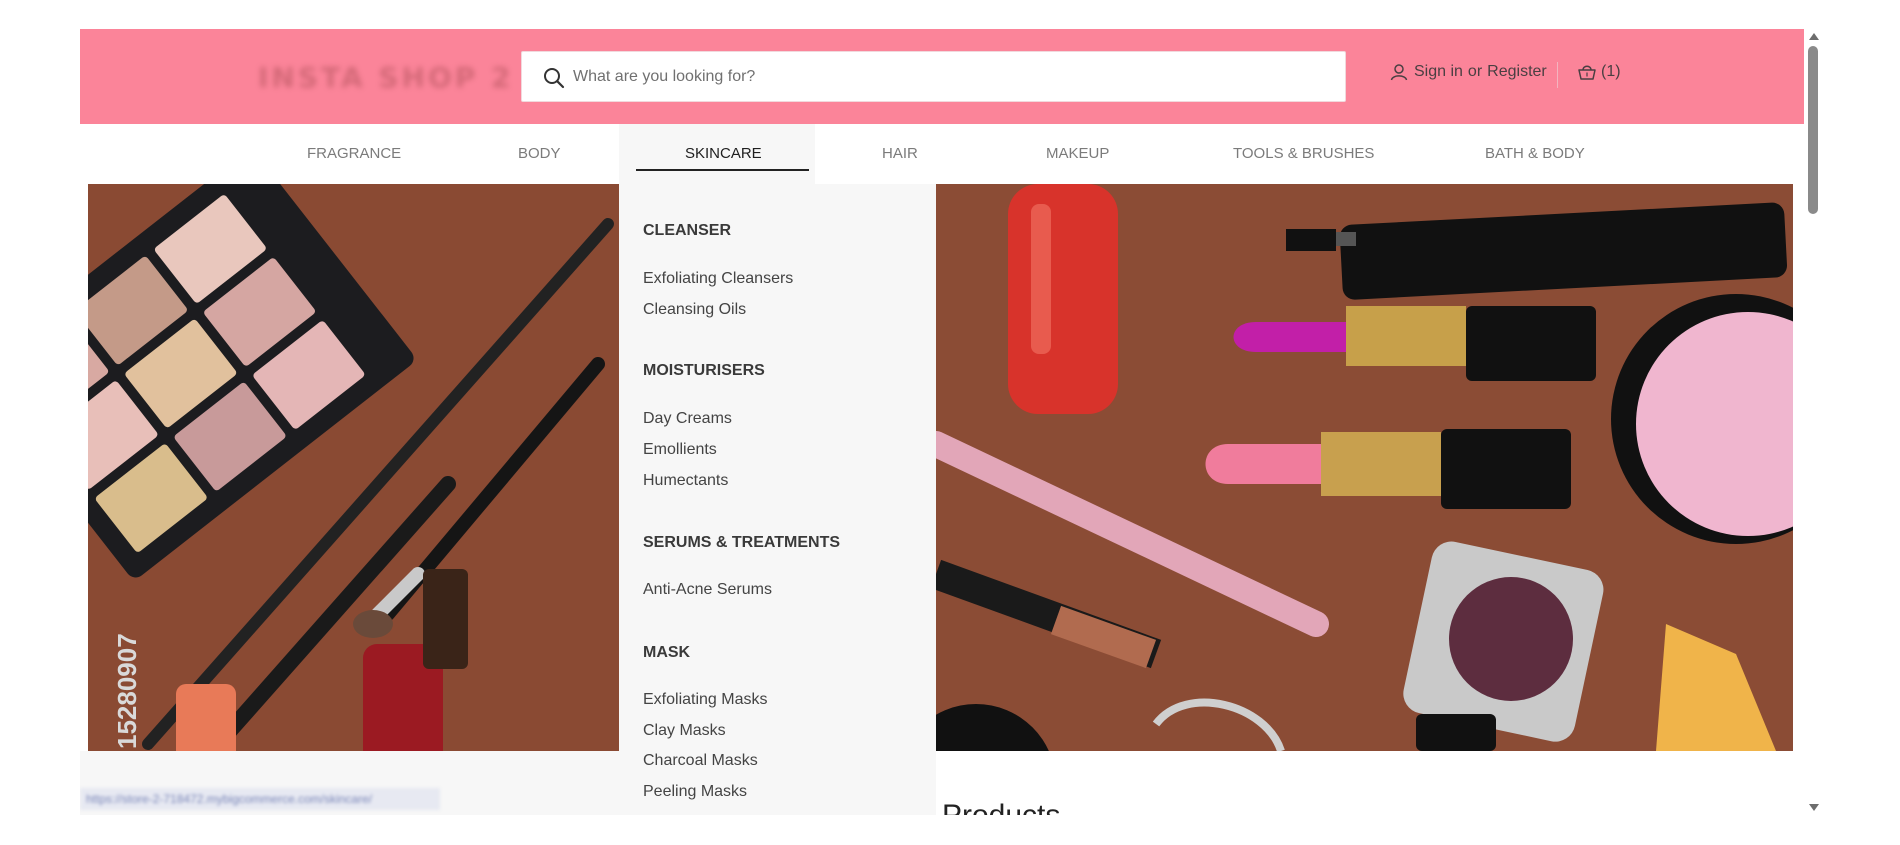 The image size is (1900, 845). I want to click on category-heading-serums-treatments: SERUMS & TREATMENTS, so click(741, 543).